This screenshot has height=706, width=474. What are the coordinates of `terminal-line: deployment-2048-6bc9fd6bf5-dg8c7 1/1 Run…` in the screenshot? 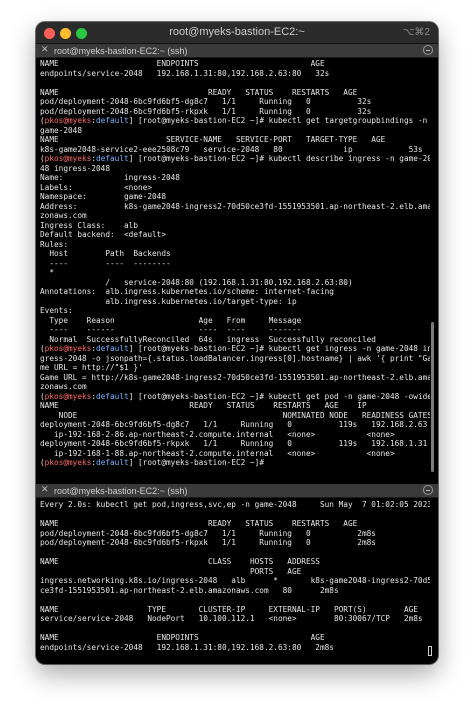 It's located at (234, 424).